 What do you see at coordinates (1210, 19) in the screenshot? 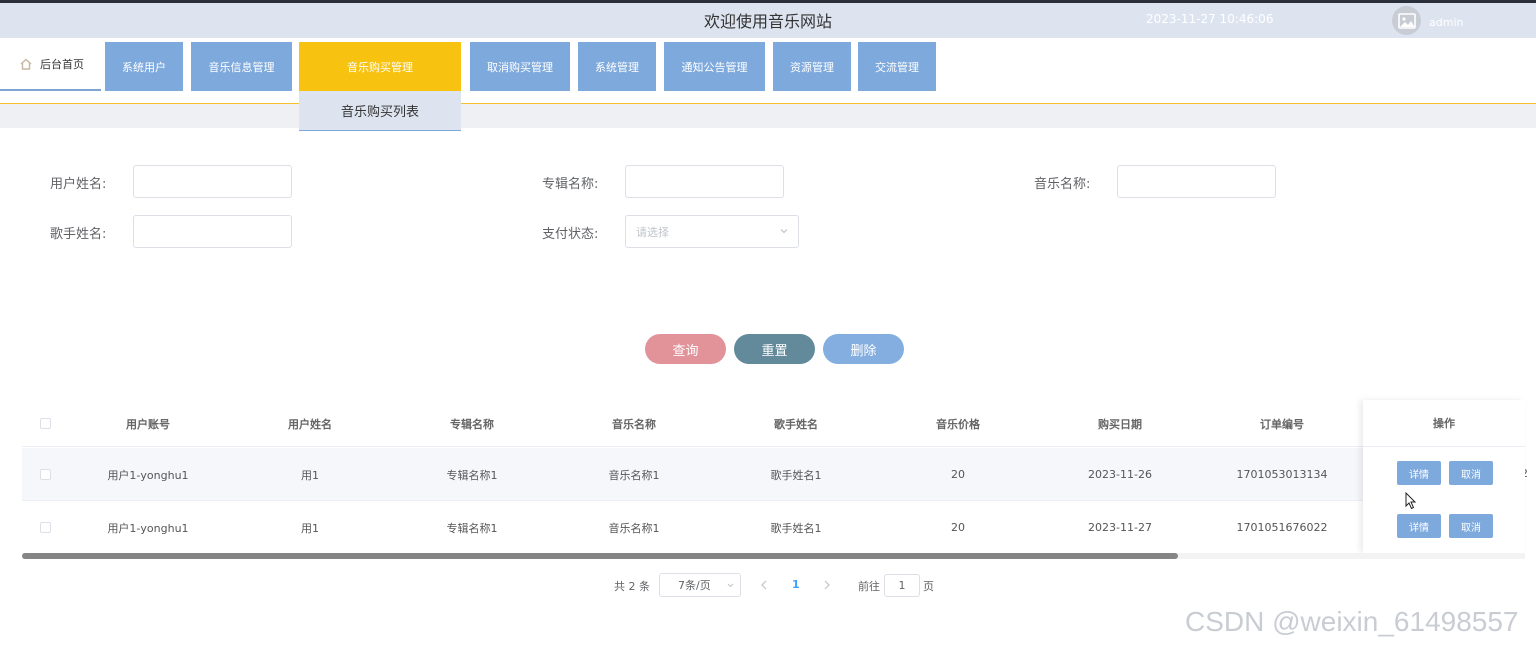
I see `datetime: 2023-11-27 10:46:06` at bounding box center [1210, 19].